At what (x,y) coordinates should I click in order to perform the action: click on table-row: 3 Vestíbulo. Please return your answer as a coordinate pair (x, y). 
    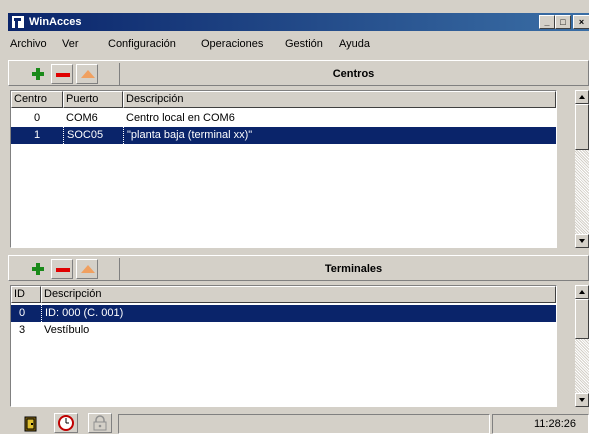
    Looking at the image, I should click on (283, 330).